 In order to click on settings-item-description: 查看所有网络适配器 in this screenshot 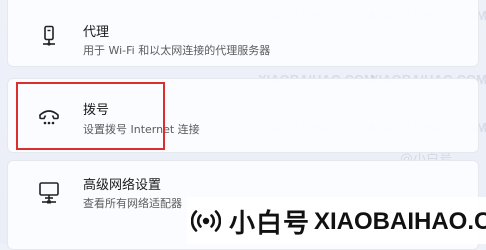, I will do `click(132, 203)`.